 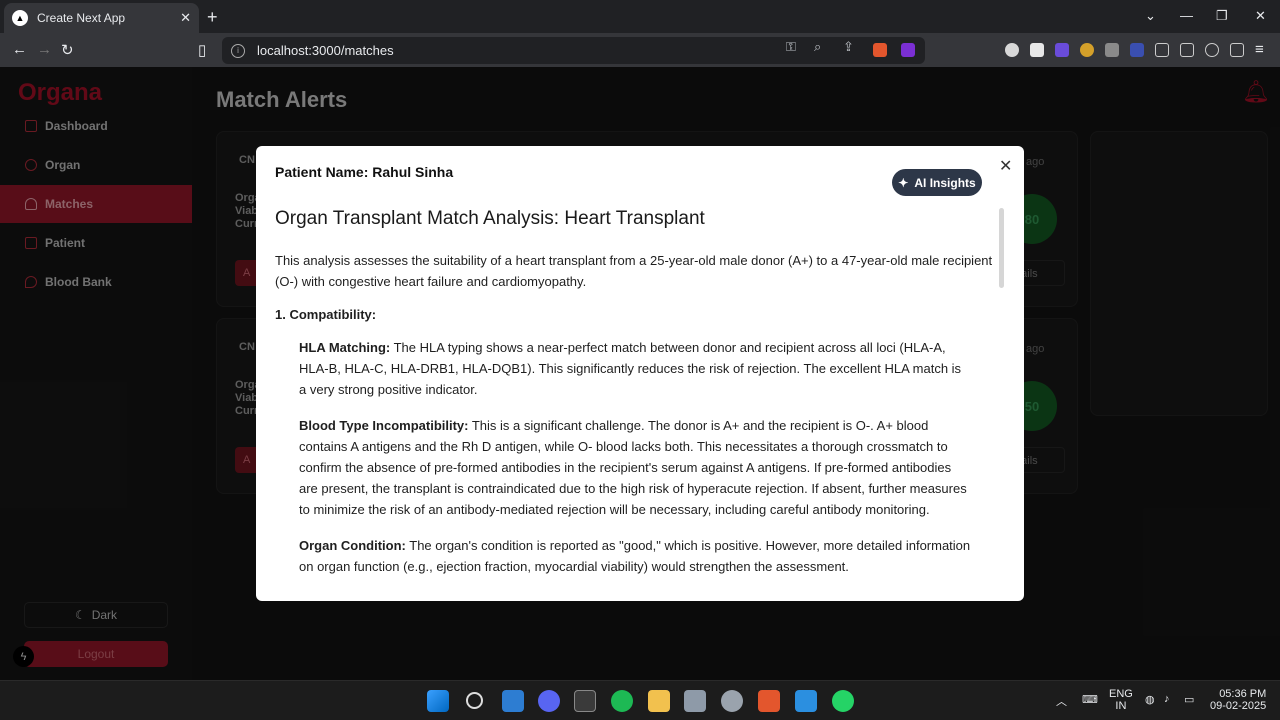 I want to click on url-text: localhost:3000/matches, so click(x=325, y=50).